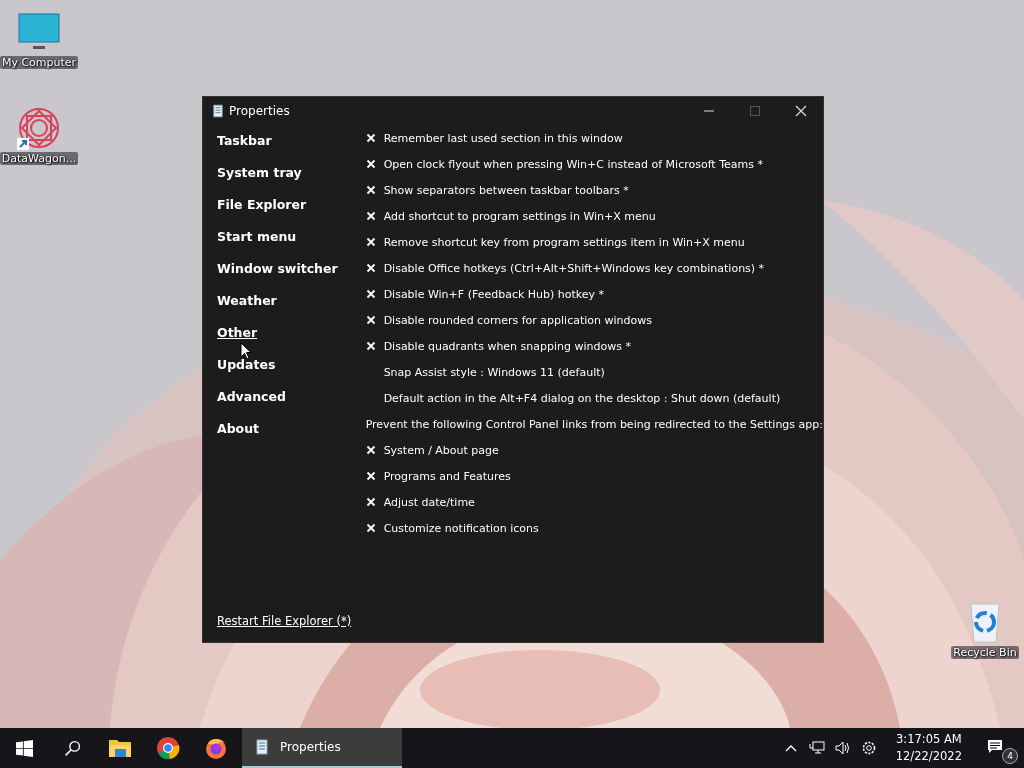 The width and height of the screenshot is (1024, 768). I want to click on option-label: Disable quadrants when snapping windows *, so click(507, 346).